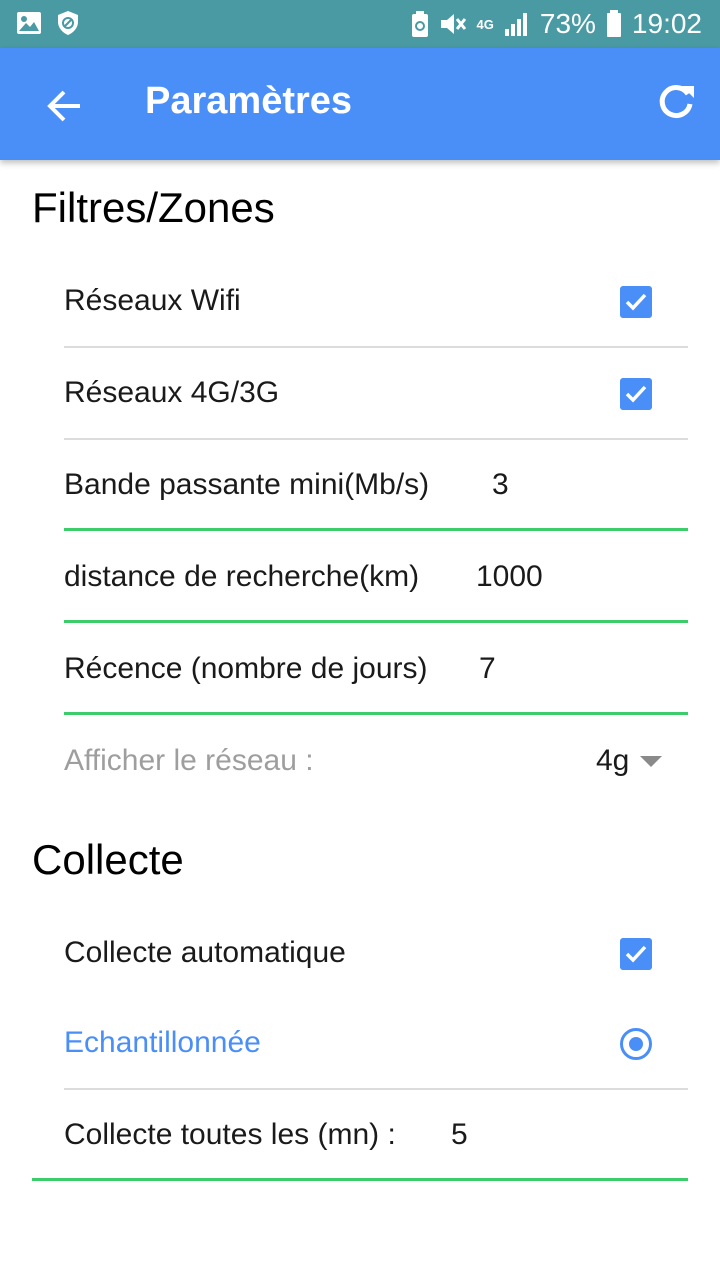 The width and height of the screenshot is (720, 1280). I want to click on signal-icon, so click(515, 24).